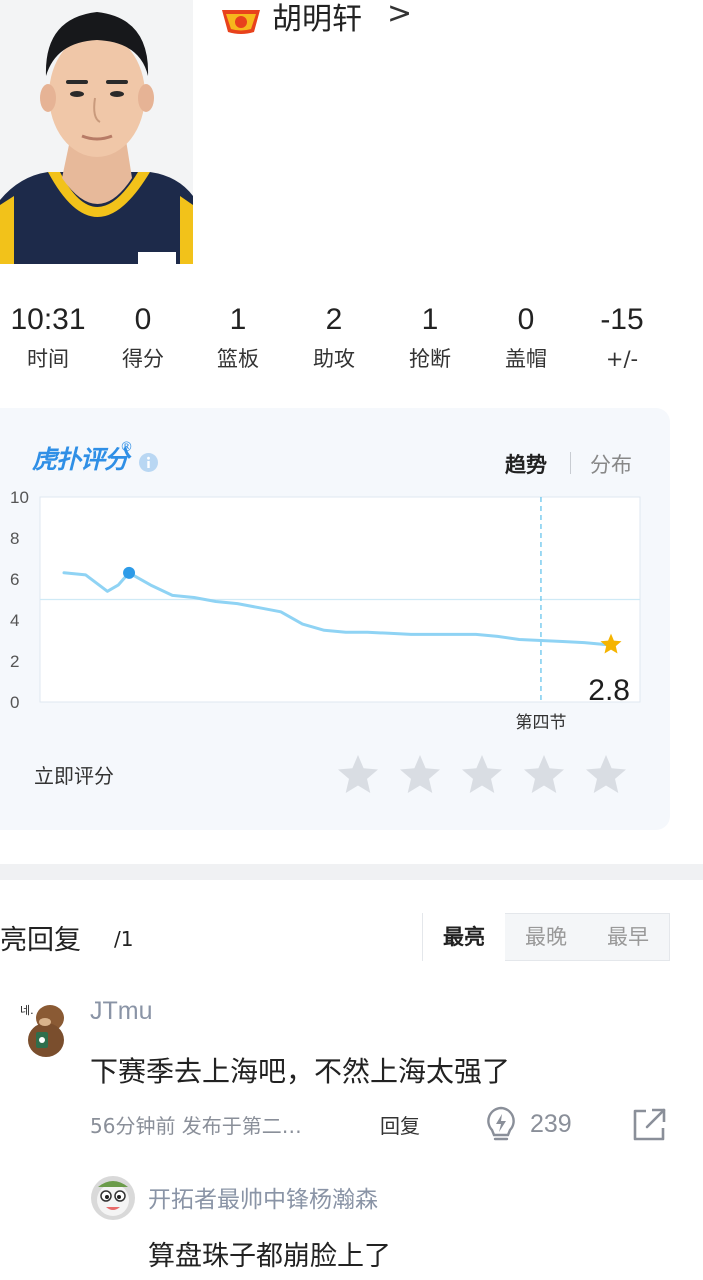 The height and width of the screenshot is (1280, 703). What do you see at coordinates (14, 579) in the screenshot?
I see `y-tick-label: 6` at bounding box center [14, 579].